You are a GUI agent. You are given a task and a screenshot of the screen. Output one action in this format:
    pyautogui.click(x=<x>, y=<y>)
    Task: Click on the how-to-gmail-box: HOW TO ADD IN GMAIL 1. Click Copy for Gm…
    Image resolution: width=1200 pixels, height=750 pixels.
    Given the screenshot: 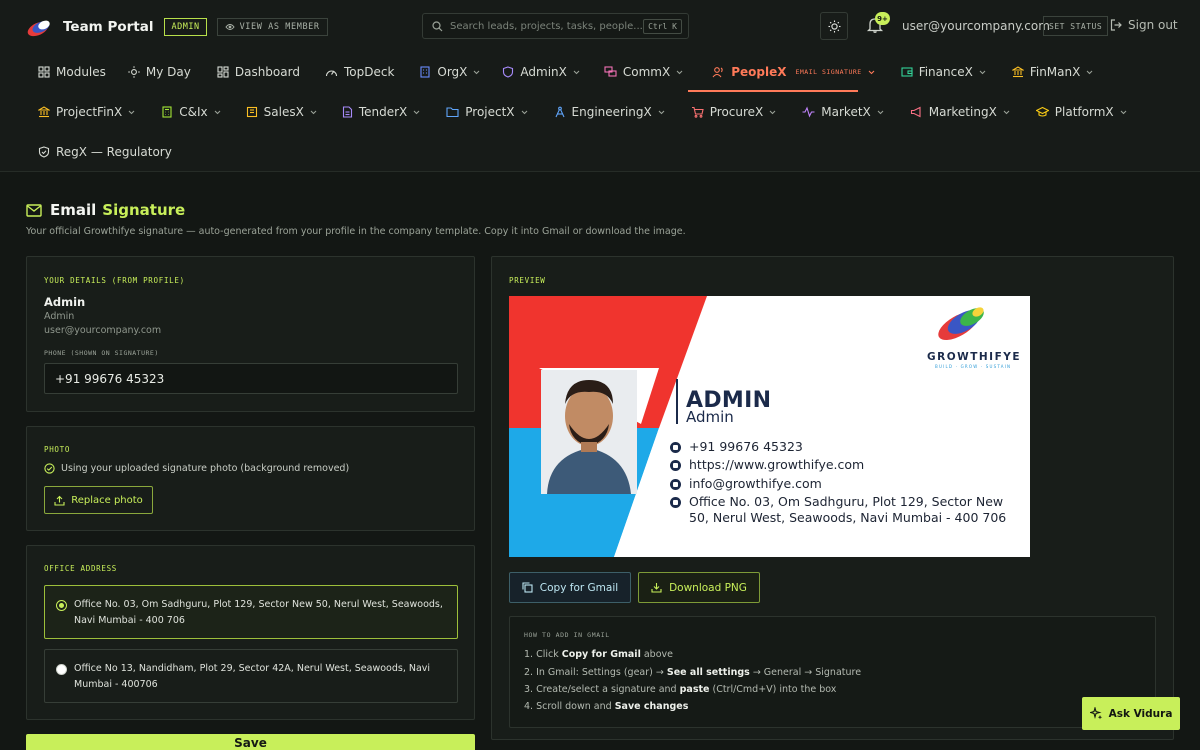 What is the action you would take?
    pyautogui.click(x=832, y=672)
    